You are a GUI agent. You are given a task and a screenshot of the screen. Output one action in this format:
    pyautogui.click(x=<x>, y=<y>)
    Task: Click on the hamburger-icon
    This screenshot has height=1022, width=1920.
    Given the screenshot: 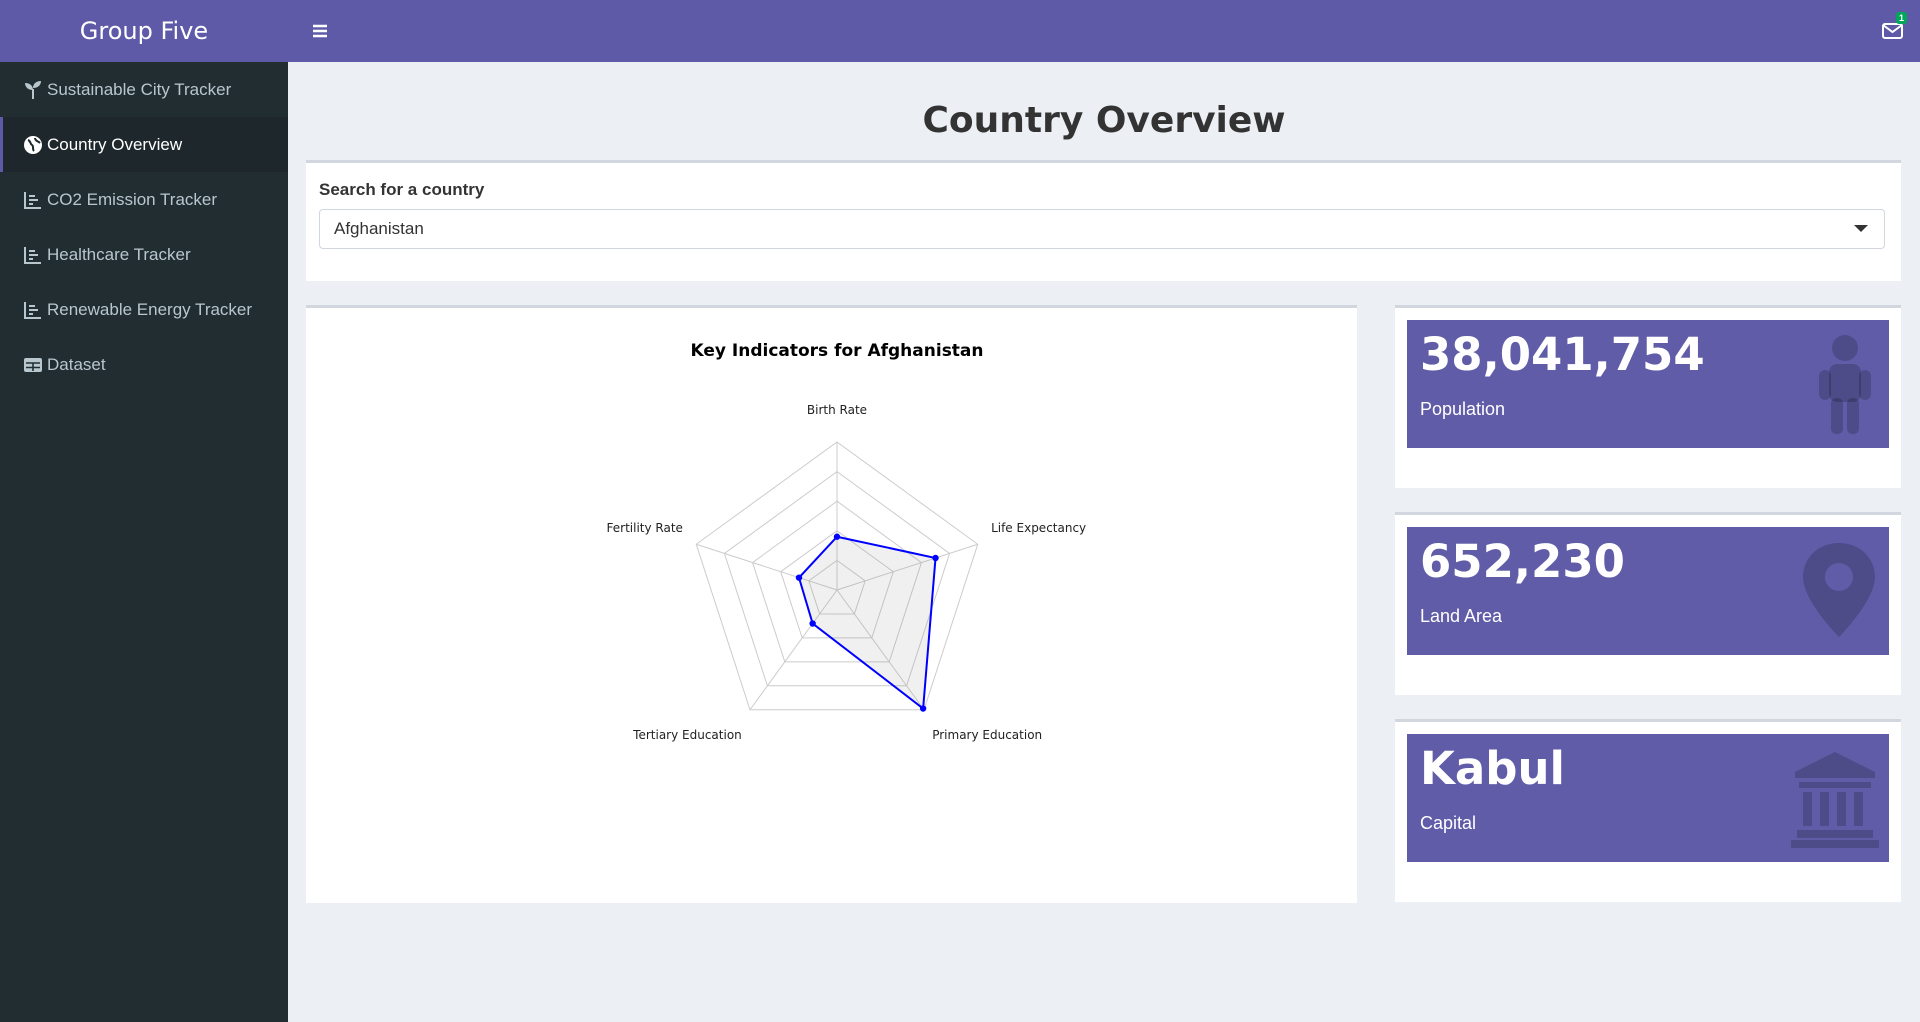 What is the action you would take?
    pyautogui.click(x=320, y=31)
    